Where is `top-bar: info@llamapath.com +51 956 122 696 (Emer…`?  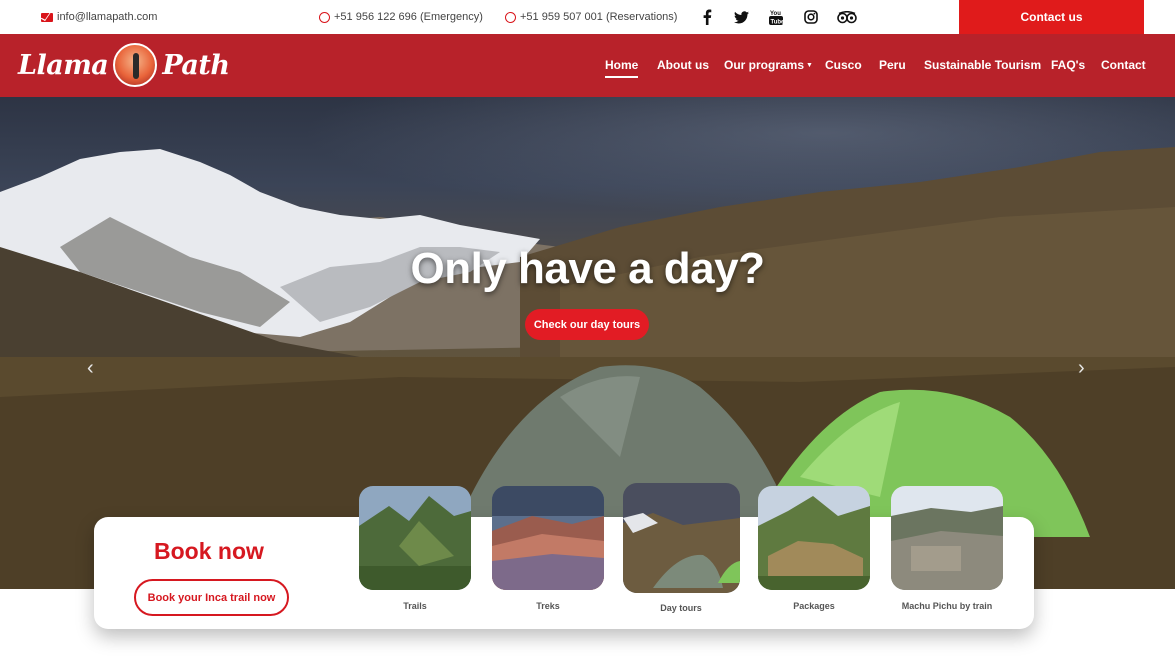
top-bar: info@llamapath.com +51 956 122 696 (Emer… is located at coordinates (587, 17).